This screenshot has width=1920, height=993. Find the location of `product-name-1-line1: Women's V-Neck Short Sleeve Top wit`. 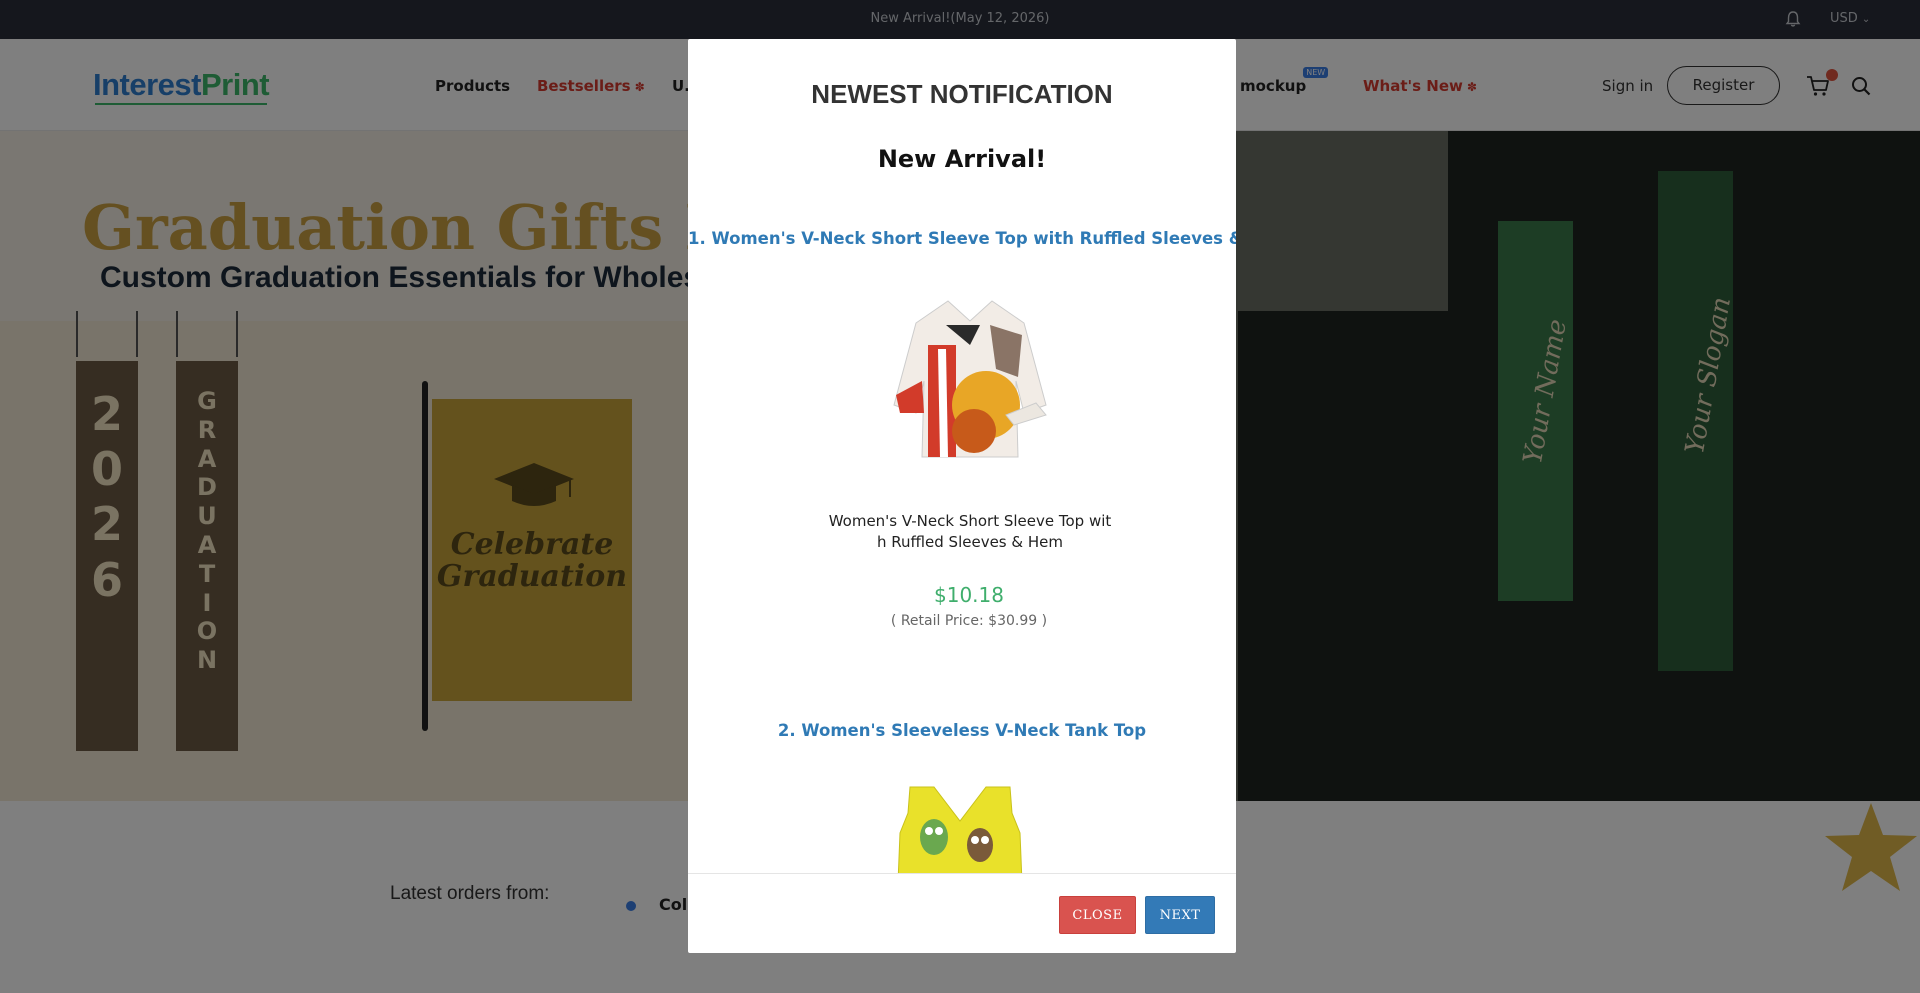

product-name-1-line1: Women's V-Neck Short Sleeve Top wit is located at coordinates (970, 521).